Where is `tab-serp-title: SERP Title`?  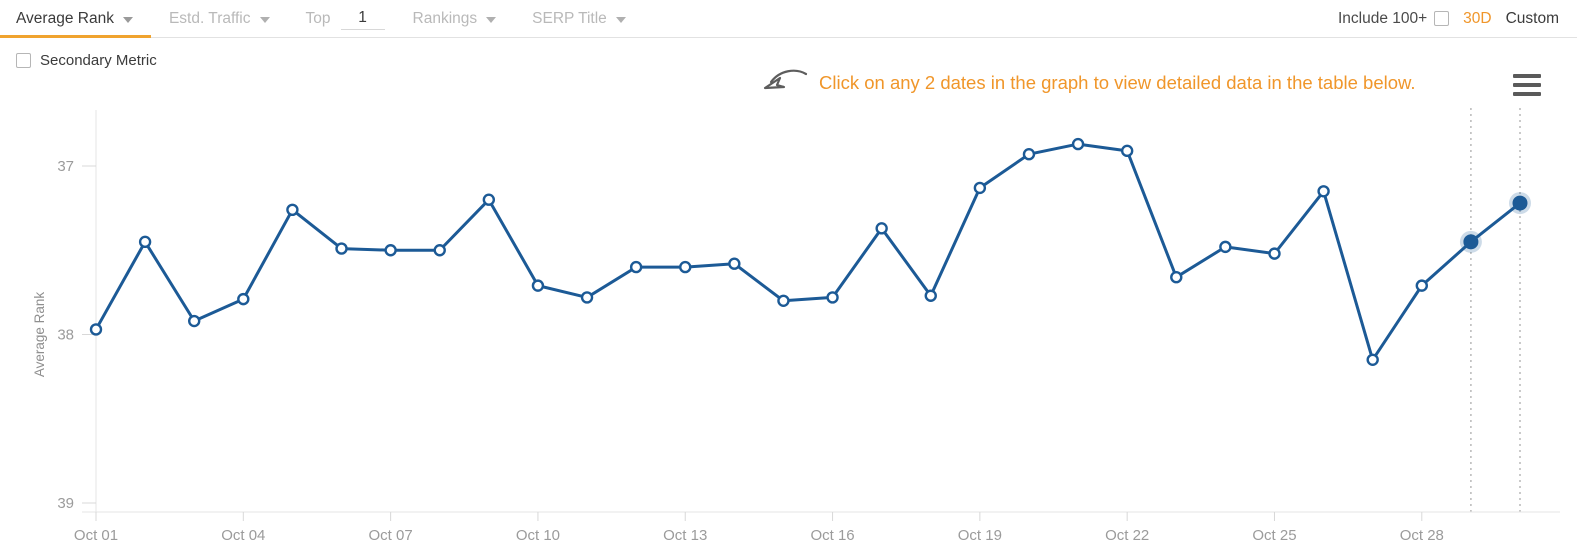 tab-serp-title: SERP Title is located at coordinates (579, 19).